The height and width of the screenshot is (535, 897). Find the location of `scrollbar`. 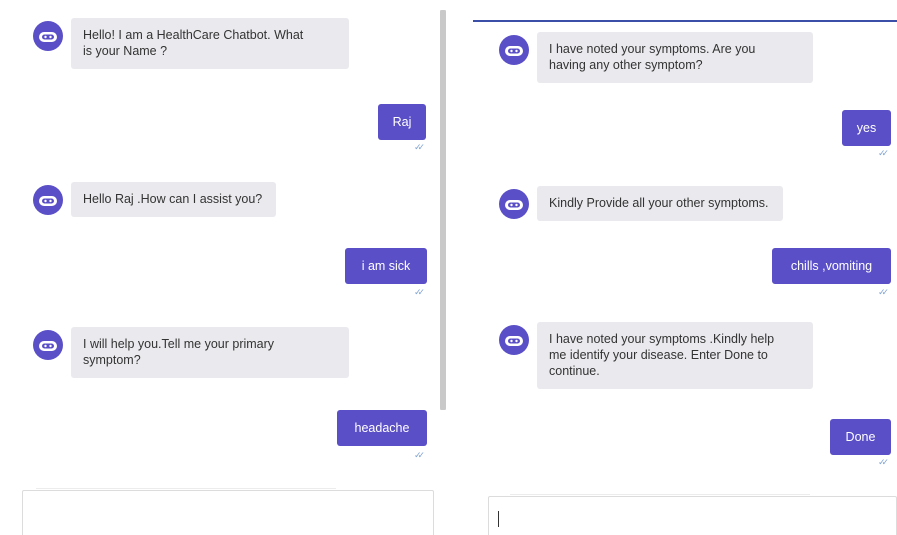

scrollbar is located at coordinates (443, 210).